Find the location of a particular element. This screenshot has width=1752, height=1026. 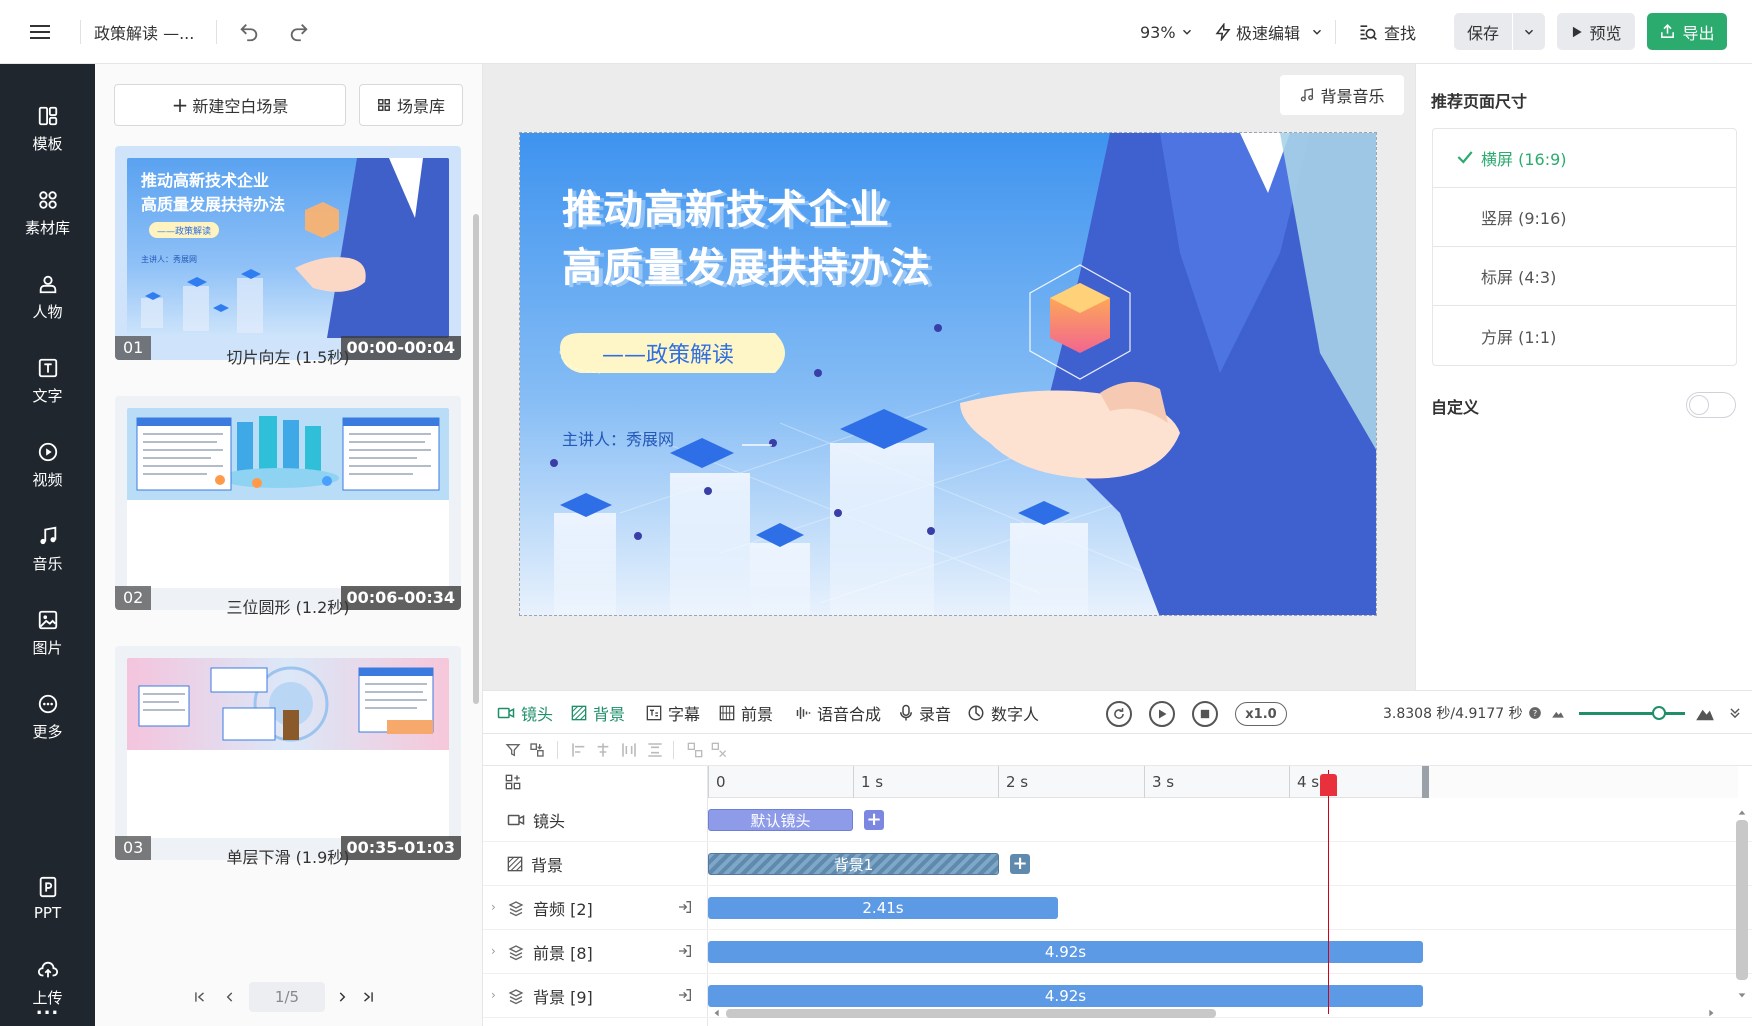

size-option-16-9: 横屏 (16:9) is located at coordinates (1584, 158).